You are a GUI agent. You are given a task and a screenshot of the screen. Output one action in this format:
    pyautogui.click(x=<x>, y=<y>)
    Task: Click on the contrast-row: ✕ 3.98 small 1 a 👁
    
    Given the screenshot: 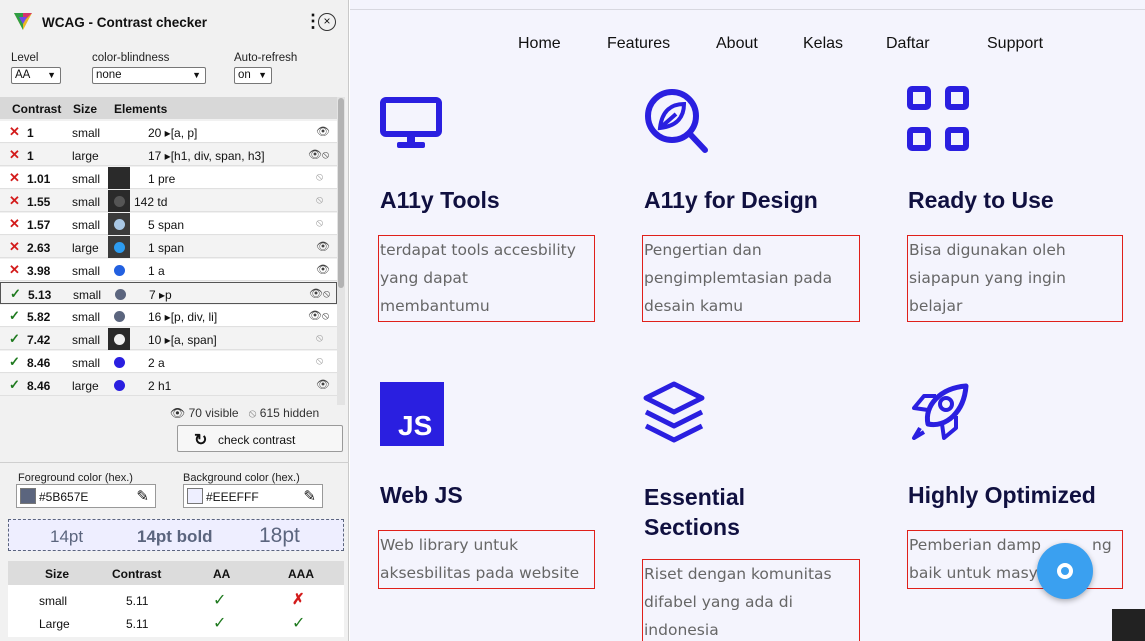 What is the action you would take?
    pyautogui.click(x=168, y=270)
    